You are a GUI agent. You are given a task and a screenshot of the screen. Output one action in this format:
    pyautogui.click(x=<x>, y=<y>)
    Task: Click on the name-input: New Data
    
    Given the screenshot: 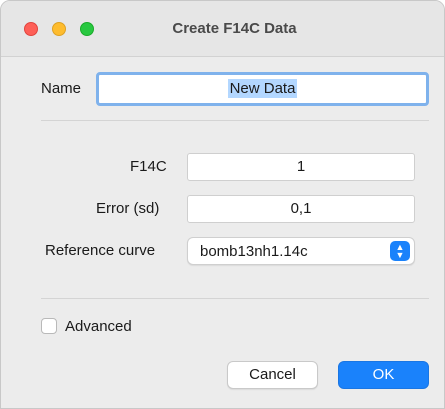 What is the action you would take?
    pyautogui.click(x=262, y=89)
    